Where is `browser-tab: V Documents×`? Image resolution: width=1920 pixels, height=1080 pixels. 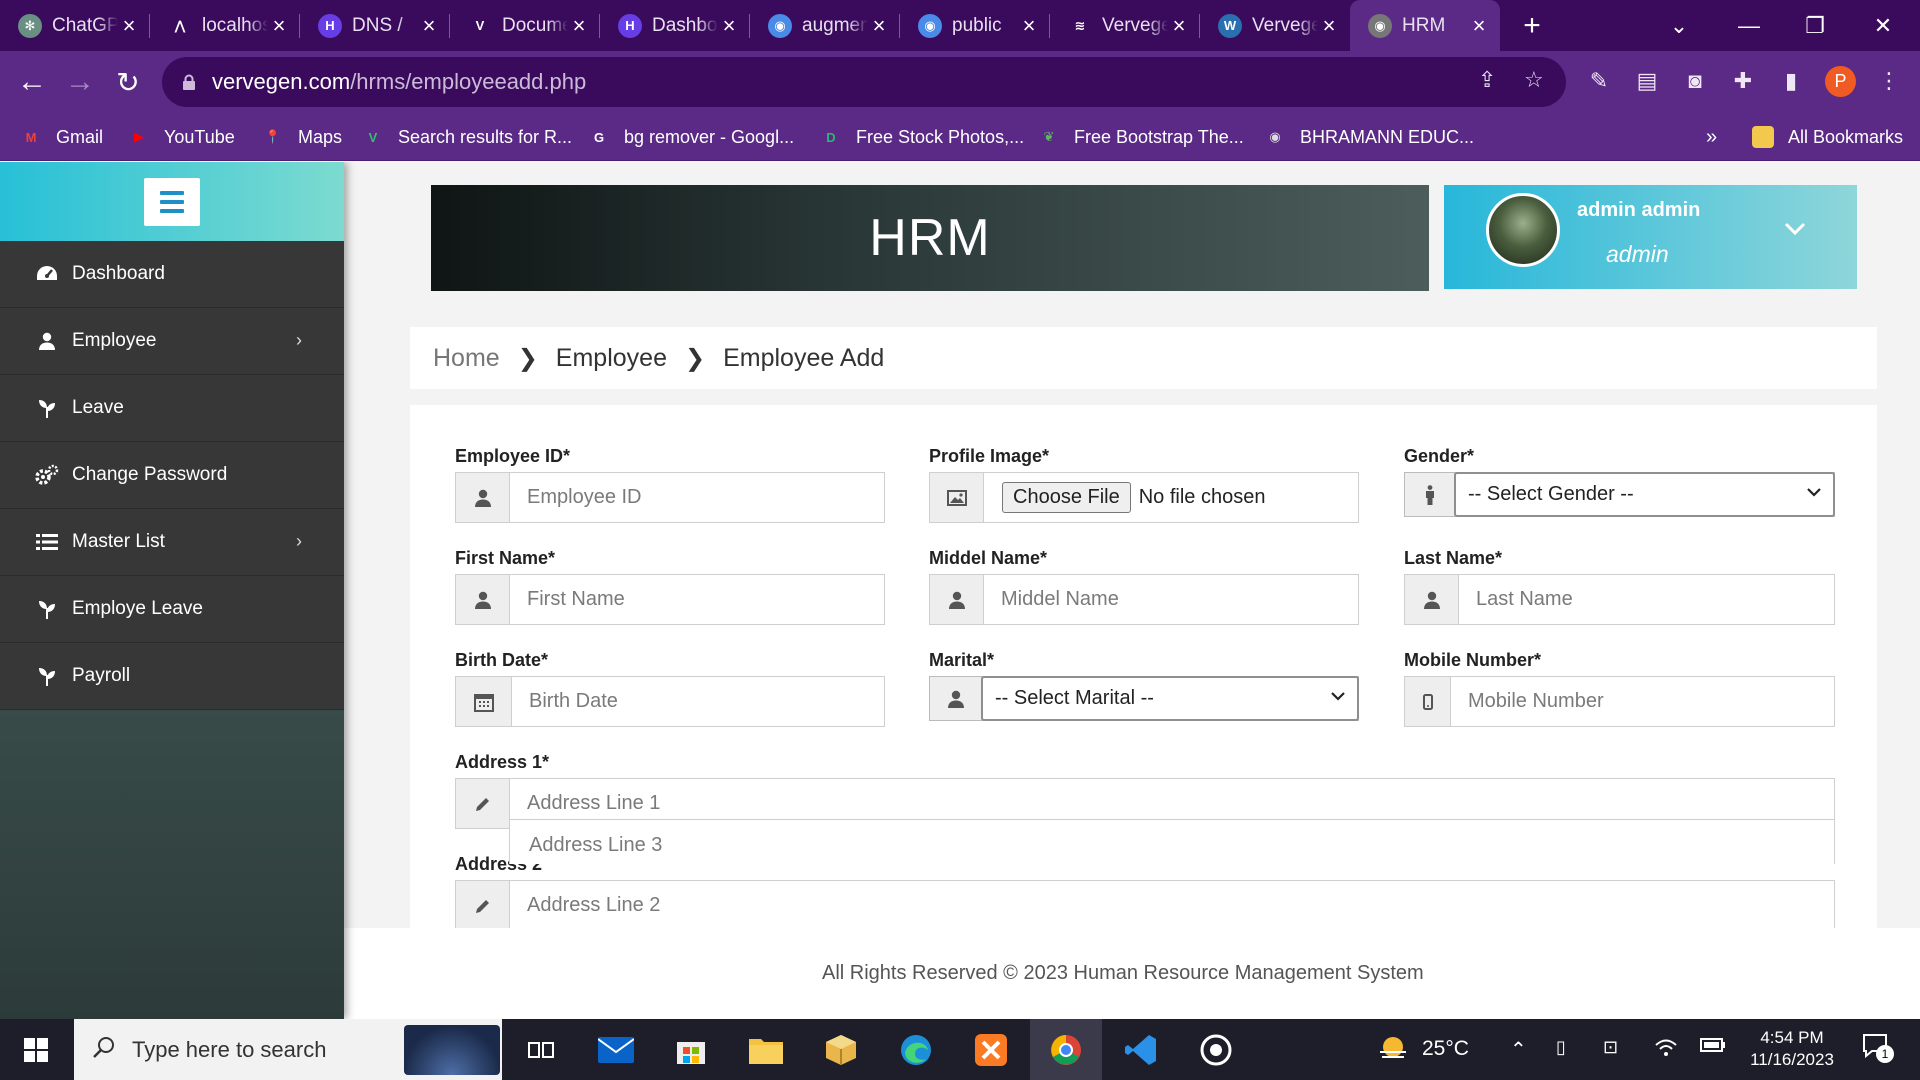 browser-tab: V Documents× is located at coordinates (525, 25).